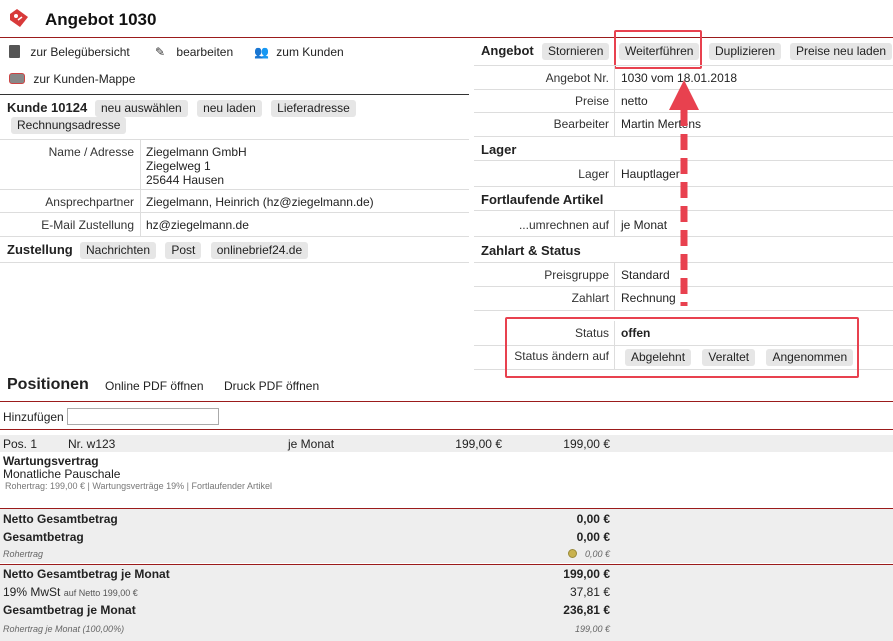  Describe the element at coordinates (586, 610) in the screenshot. I see `gross-month-value: 236,81 €` at that location.